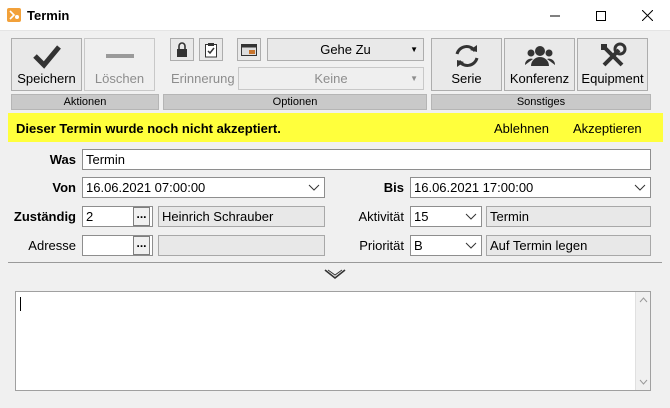  Describe the element at coordinates (241, 245) in the screenshot. I see `adresse-name-field` at that location.